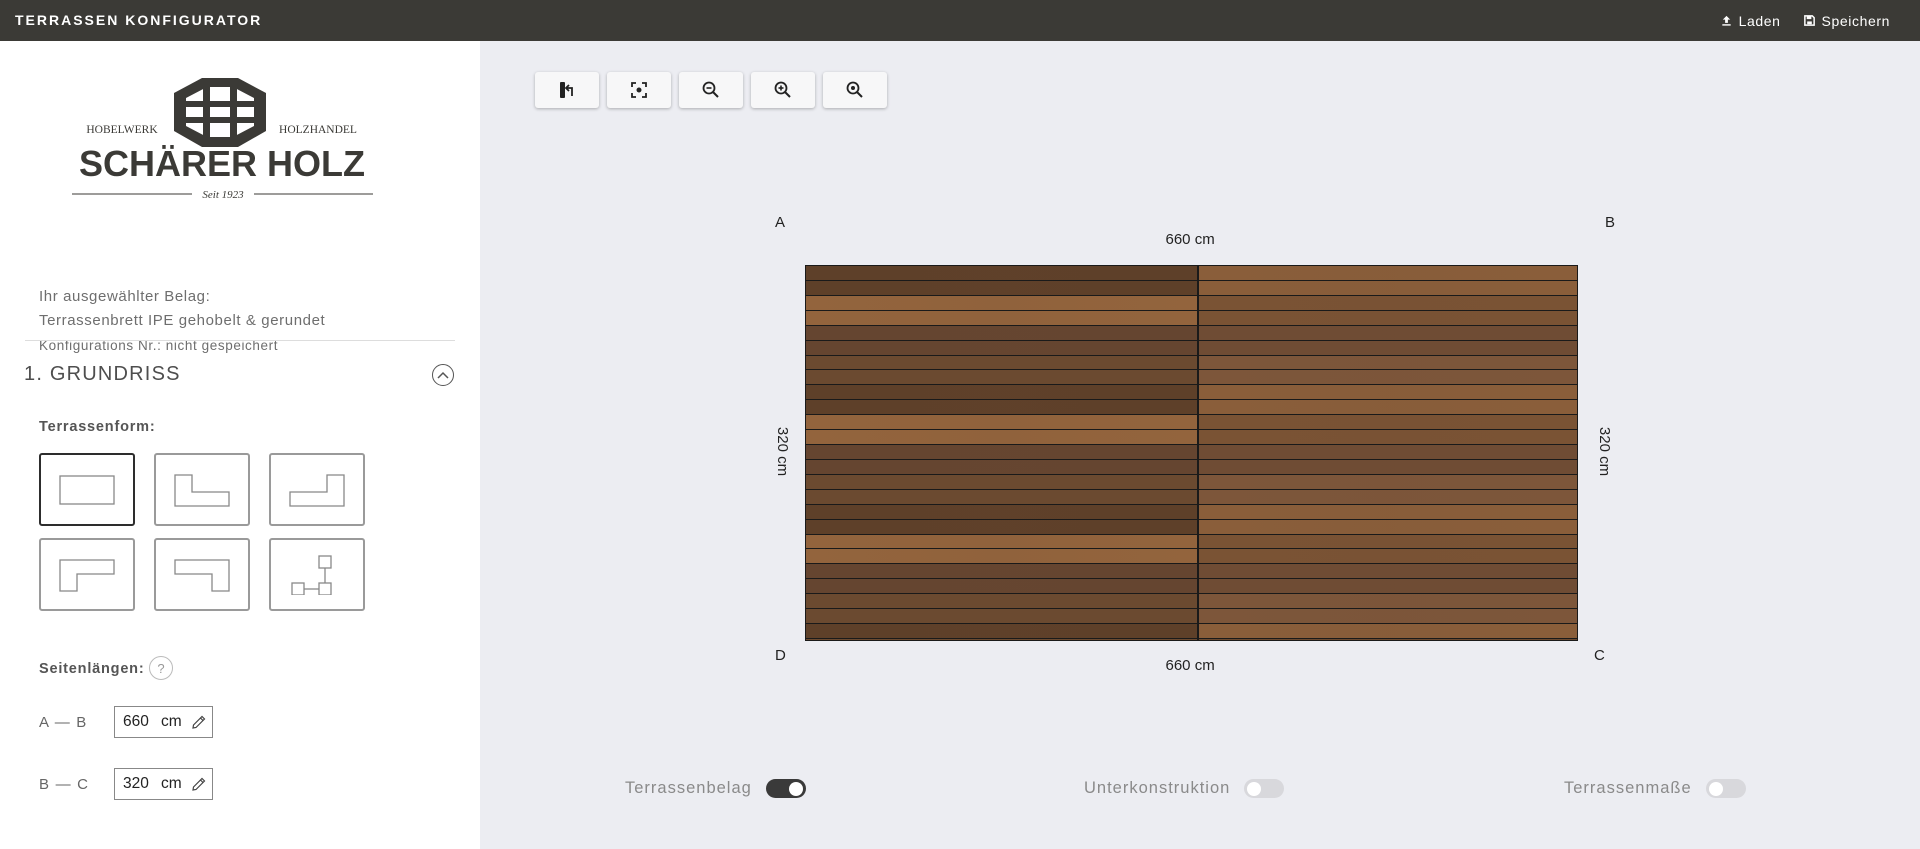 The width and height of the screenshot is (1920, 849). I want to click on toggle-terrassenmasse: Terrassenmaße, so click(1655, 788).